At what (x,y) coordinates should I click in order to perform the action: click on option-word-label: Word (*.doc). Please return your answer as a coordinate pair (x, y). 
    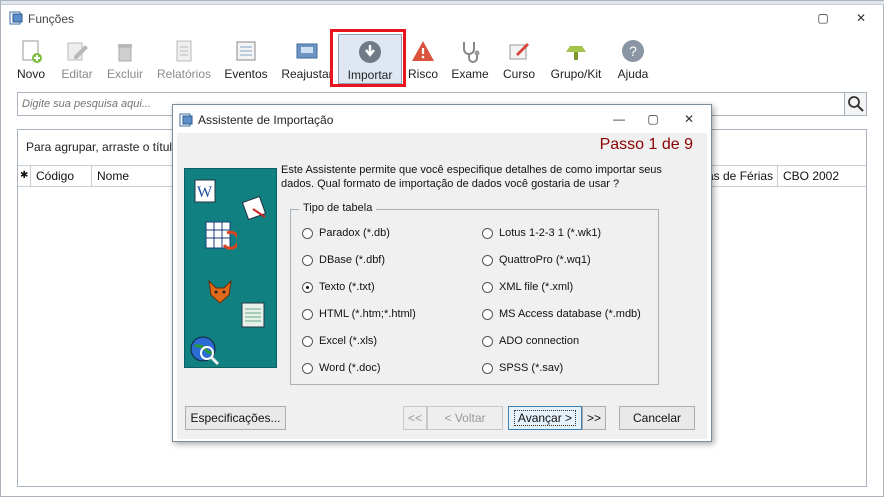
    Looking at the image, I should click on (350, 368).